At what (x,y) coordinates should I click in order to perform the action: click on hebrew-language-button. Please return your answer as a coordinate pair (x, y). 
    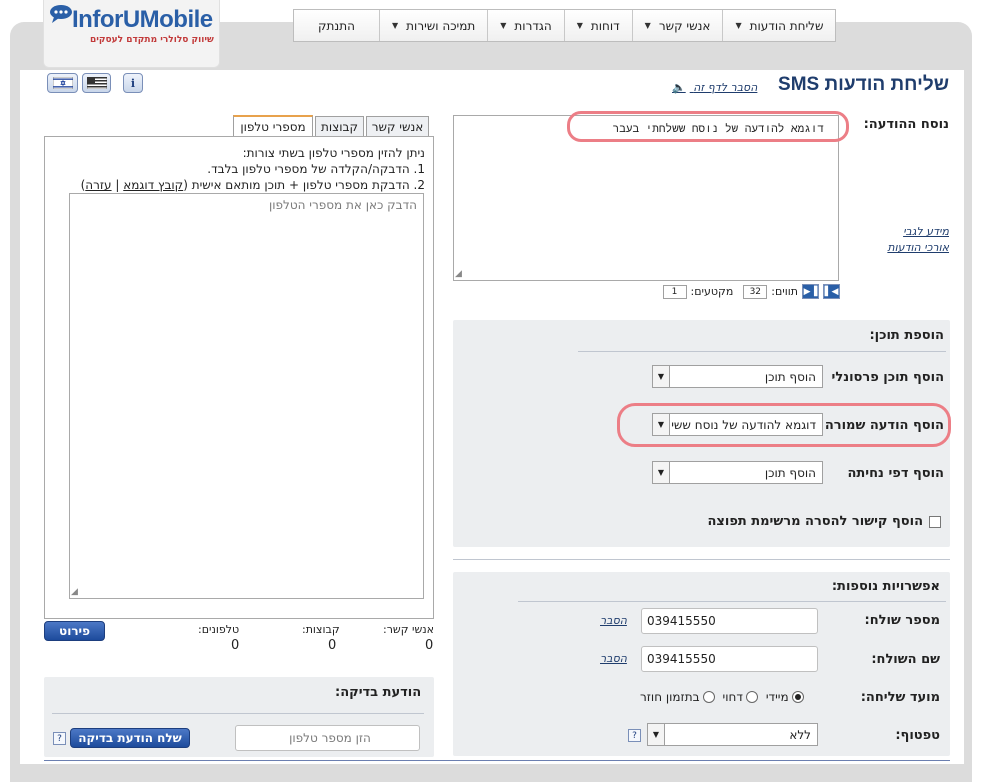
    Looking at the image, I should click on (62, 83).